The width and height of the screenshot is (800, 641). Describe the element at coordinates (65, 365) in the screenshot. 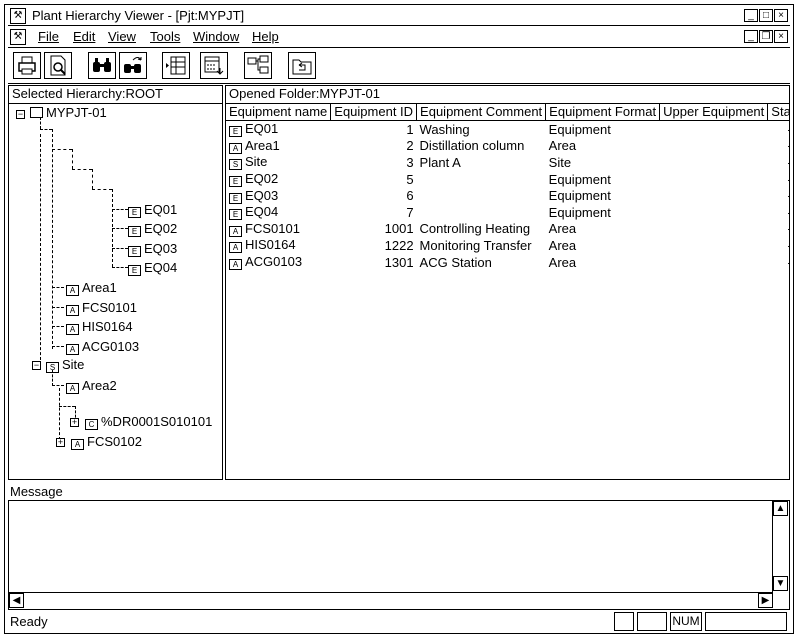

I see `tree-node-site: S Site` at that location.